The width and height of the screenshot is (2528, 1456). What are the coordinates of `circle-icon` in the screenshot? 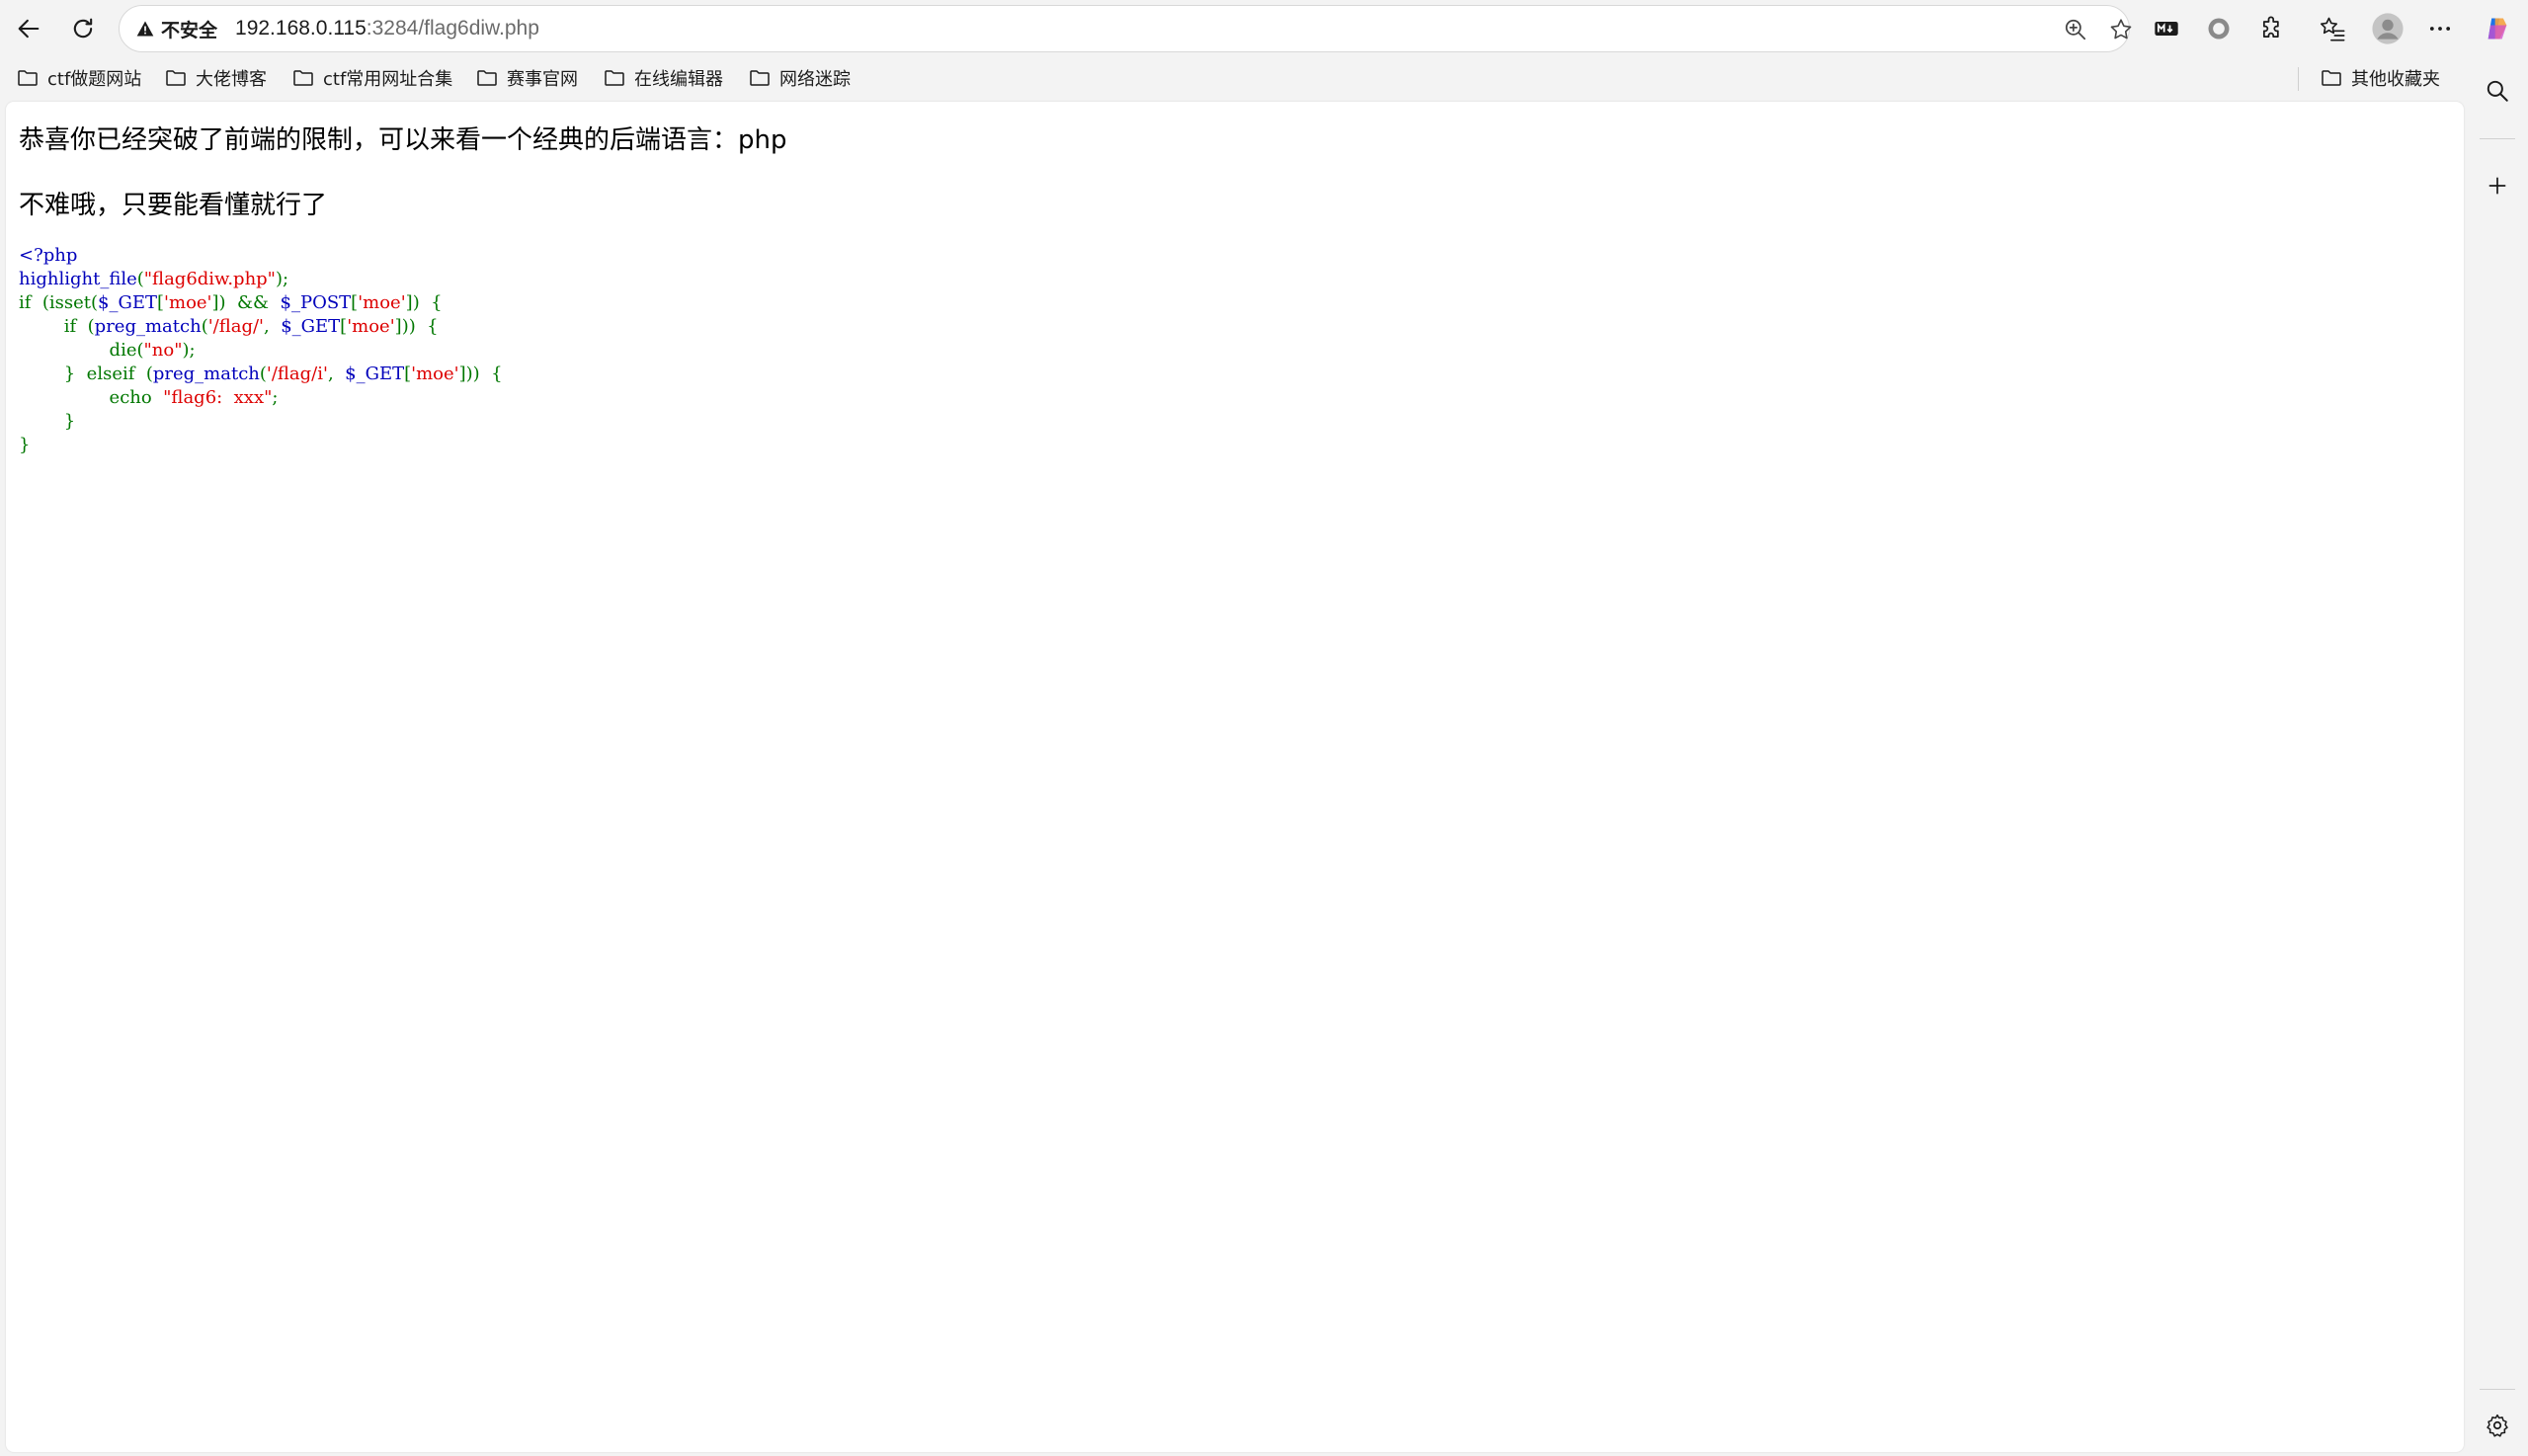 It's located at (2219, 29).